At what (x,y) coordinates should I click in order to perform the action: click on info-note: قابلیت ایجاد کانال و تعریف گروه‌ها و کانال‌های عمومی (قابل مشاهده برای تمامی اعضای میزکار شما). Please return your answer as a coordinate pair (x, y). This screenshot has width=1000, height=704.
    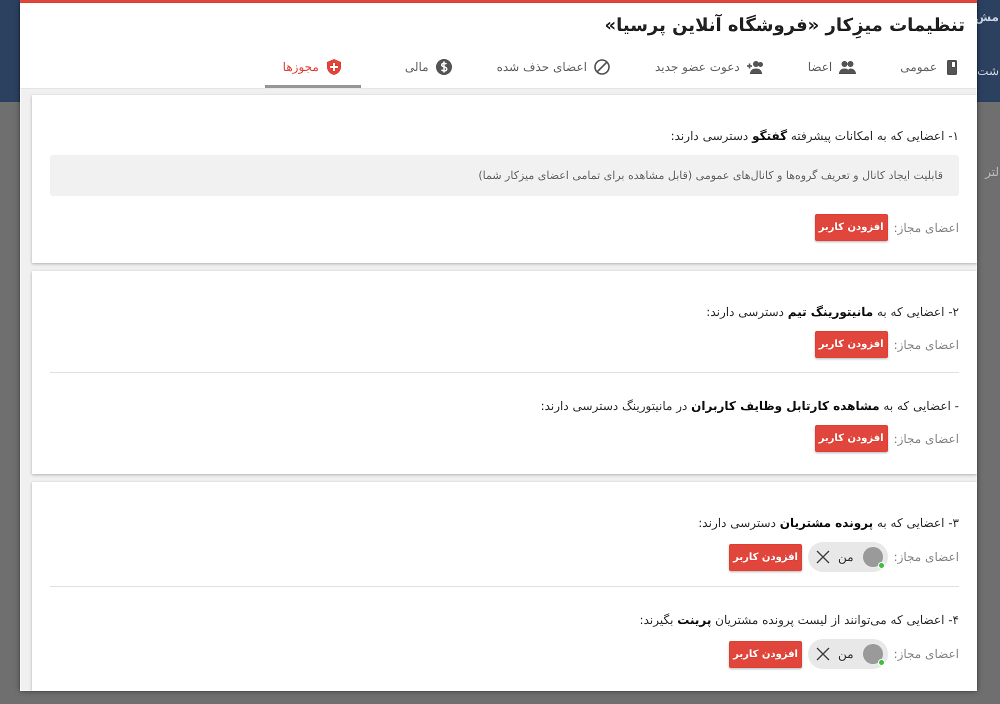
    Looking at the image, I should click on (504, 175).